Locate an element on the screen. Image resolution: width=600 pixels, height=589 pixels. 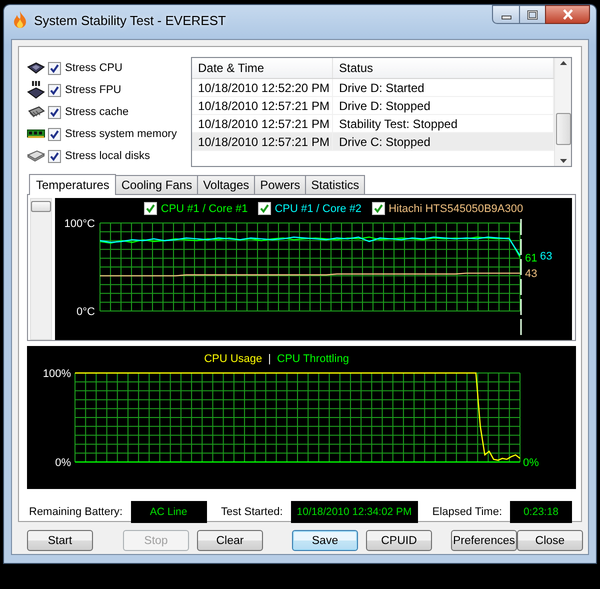
axis-label: 100% is located at coordinates (56, 374).